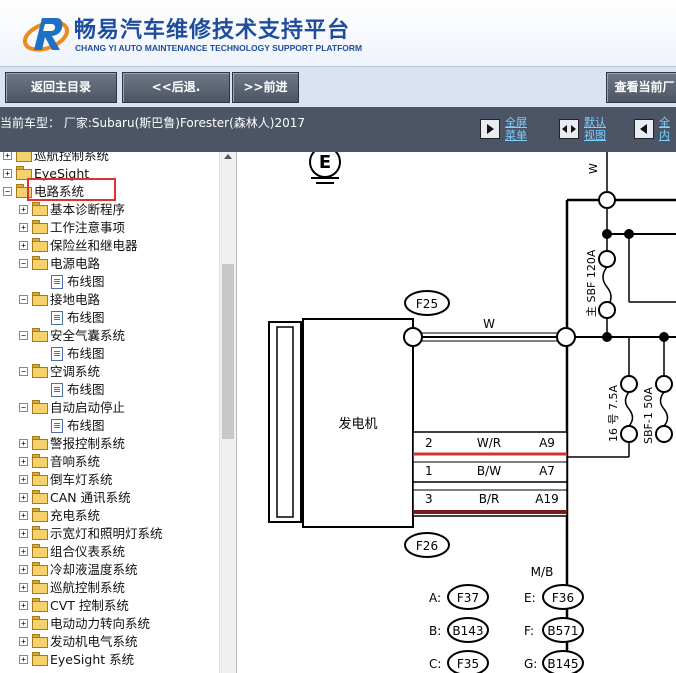 The image size is (676, 673). What do you see at coordinates (109, 408) in the screenshot?
I see `tree-item: − 自动启动停止` at bounding box center [109, 408].